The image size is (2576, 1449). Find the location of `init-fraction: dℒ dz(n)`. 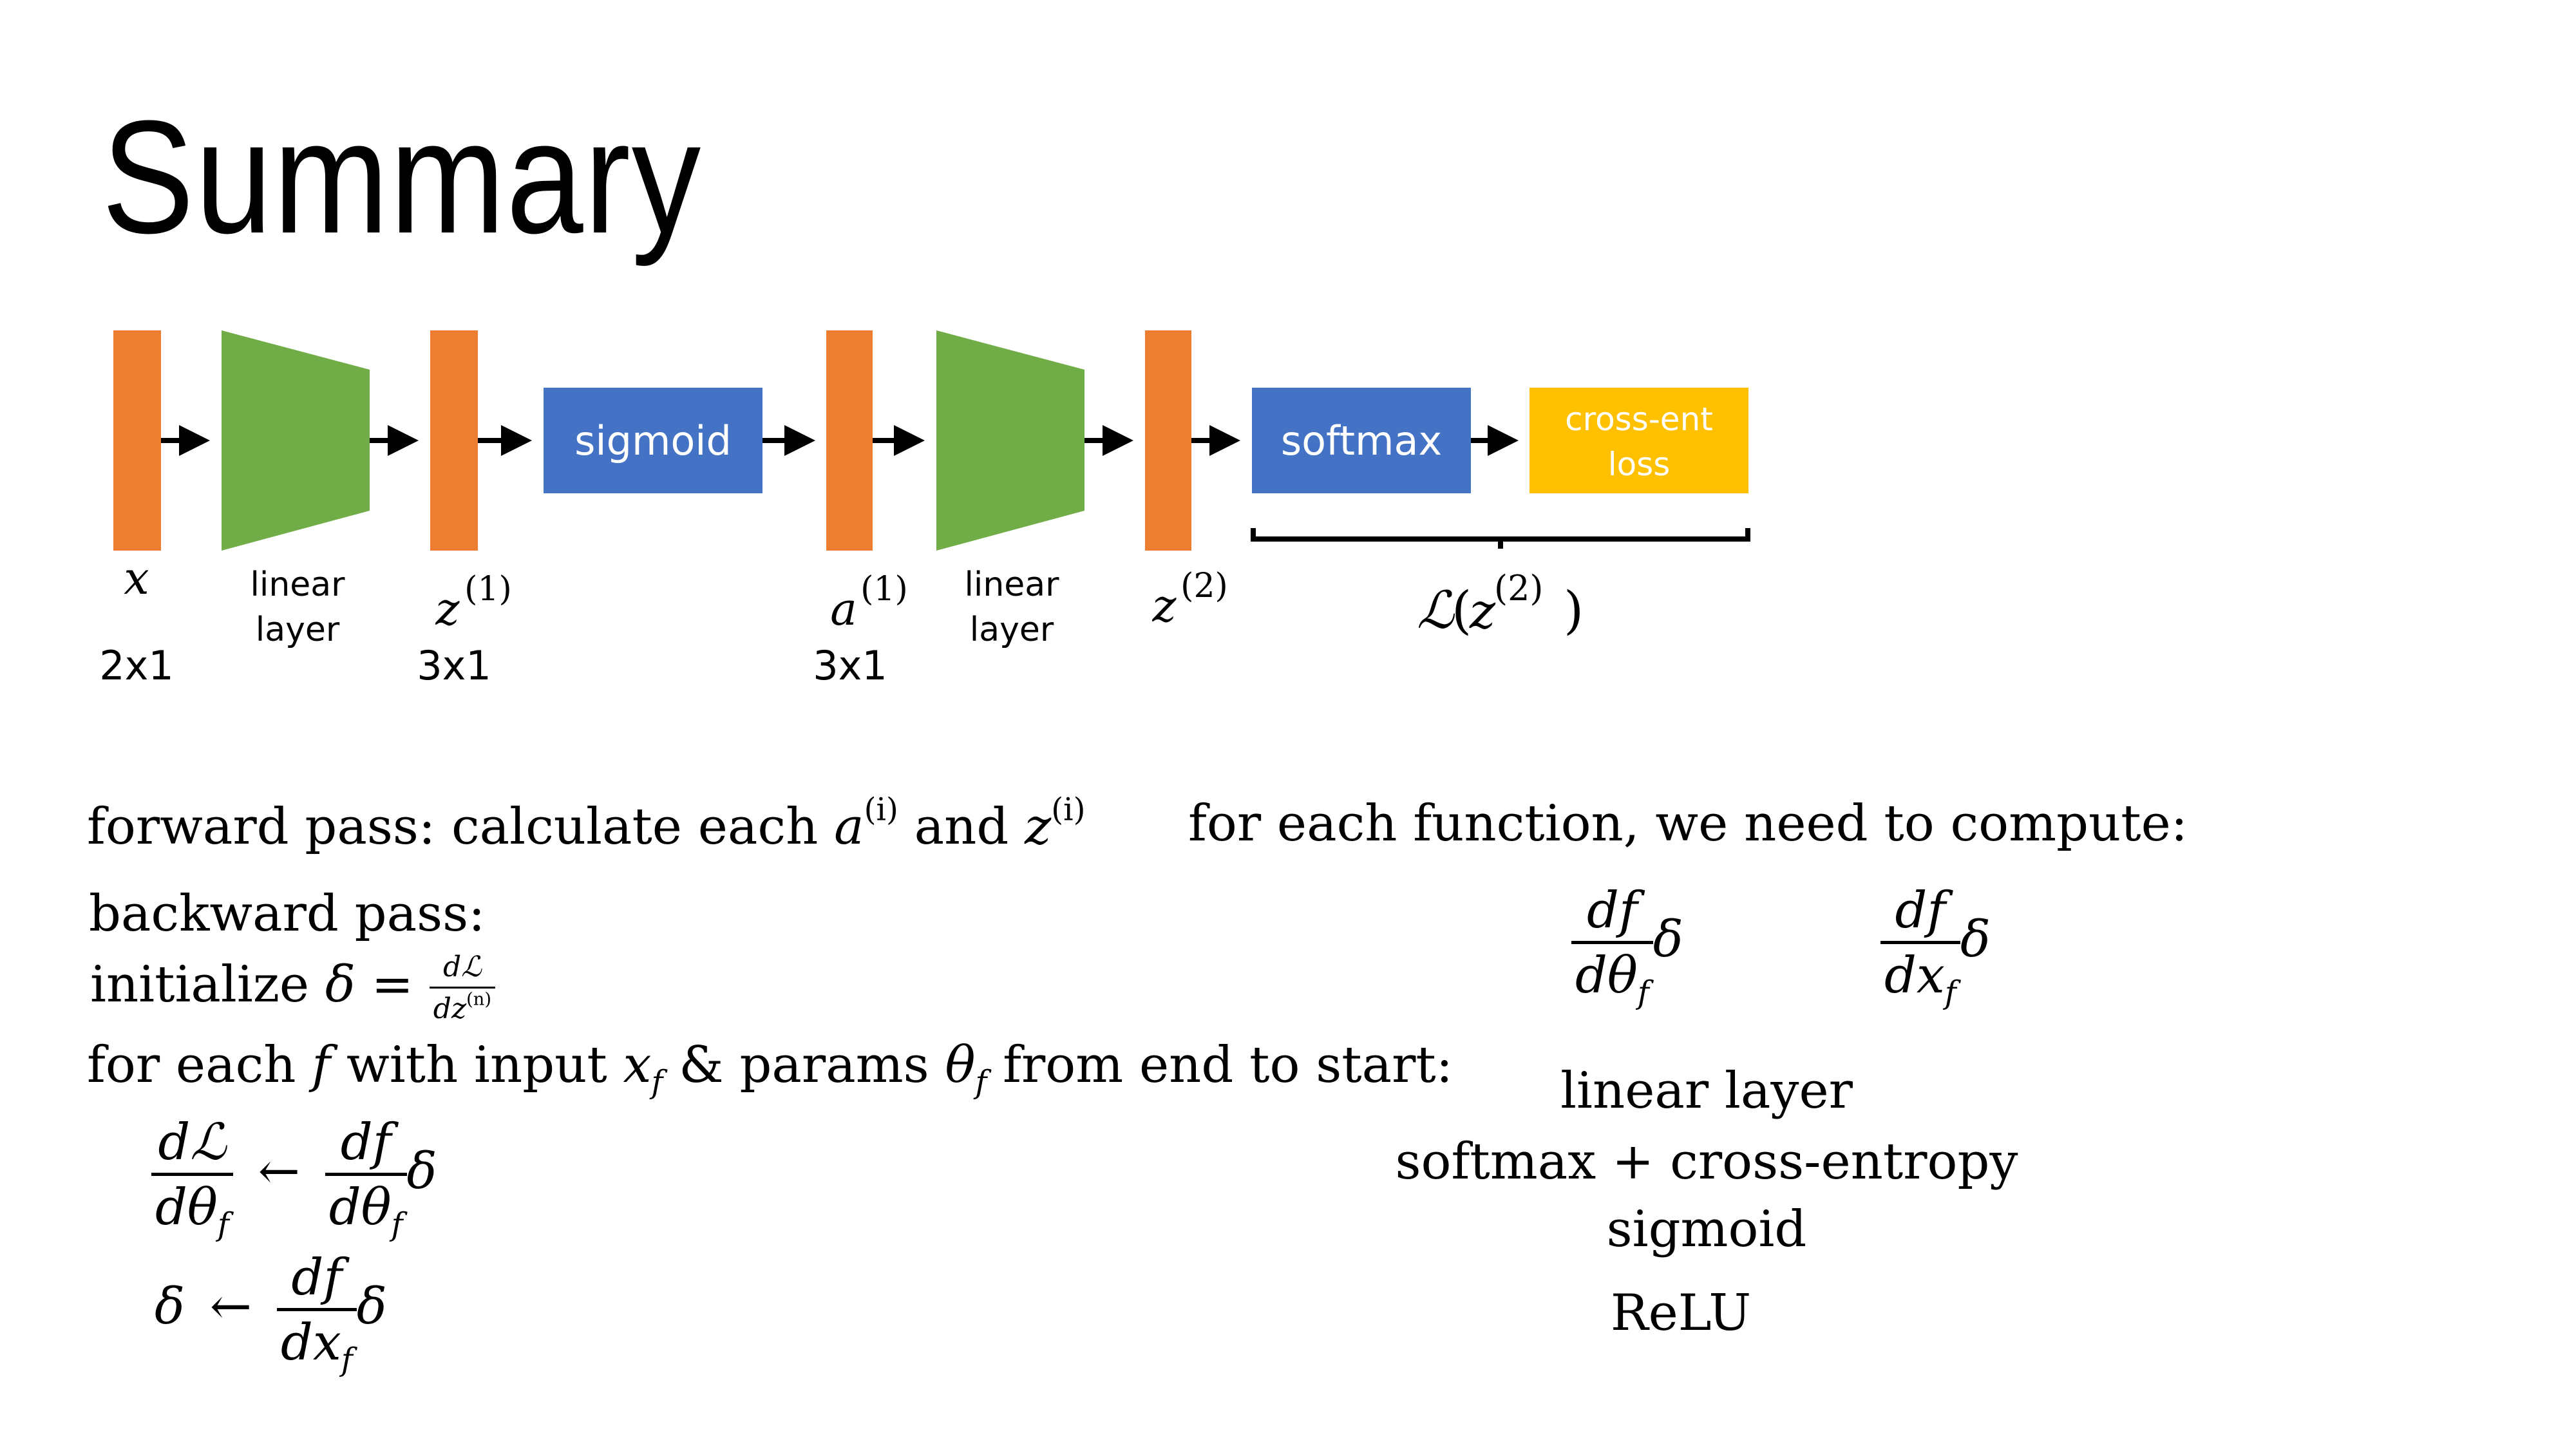

init-fraction: dℒ dz(n) is located at coordinates (462, 988).